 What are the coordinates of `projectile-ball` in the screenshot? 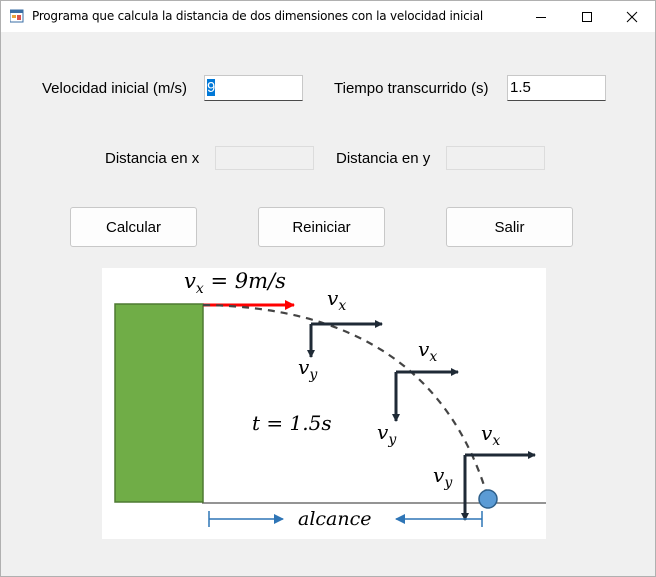 It's located at (488, 499).